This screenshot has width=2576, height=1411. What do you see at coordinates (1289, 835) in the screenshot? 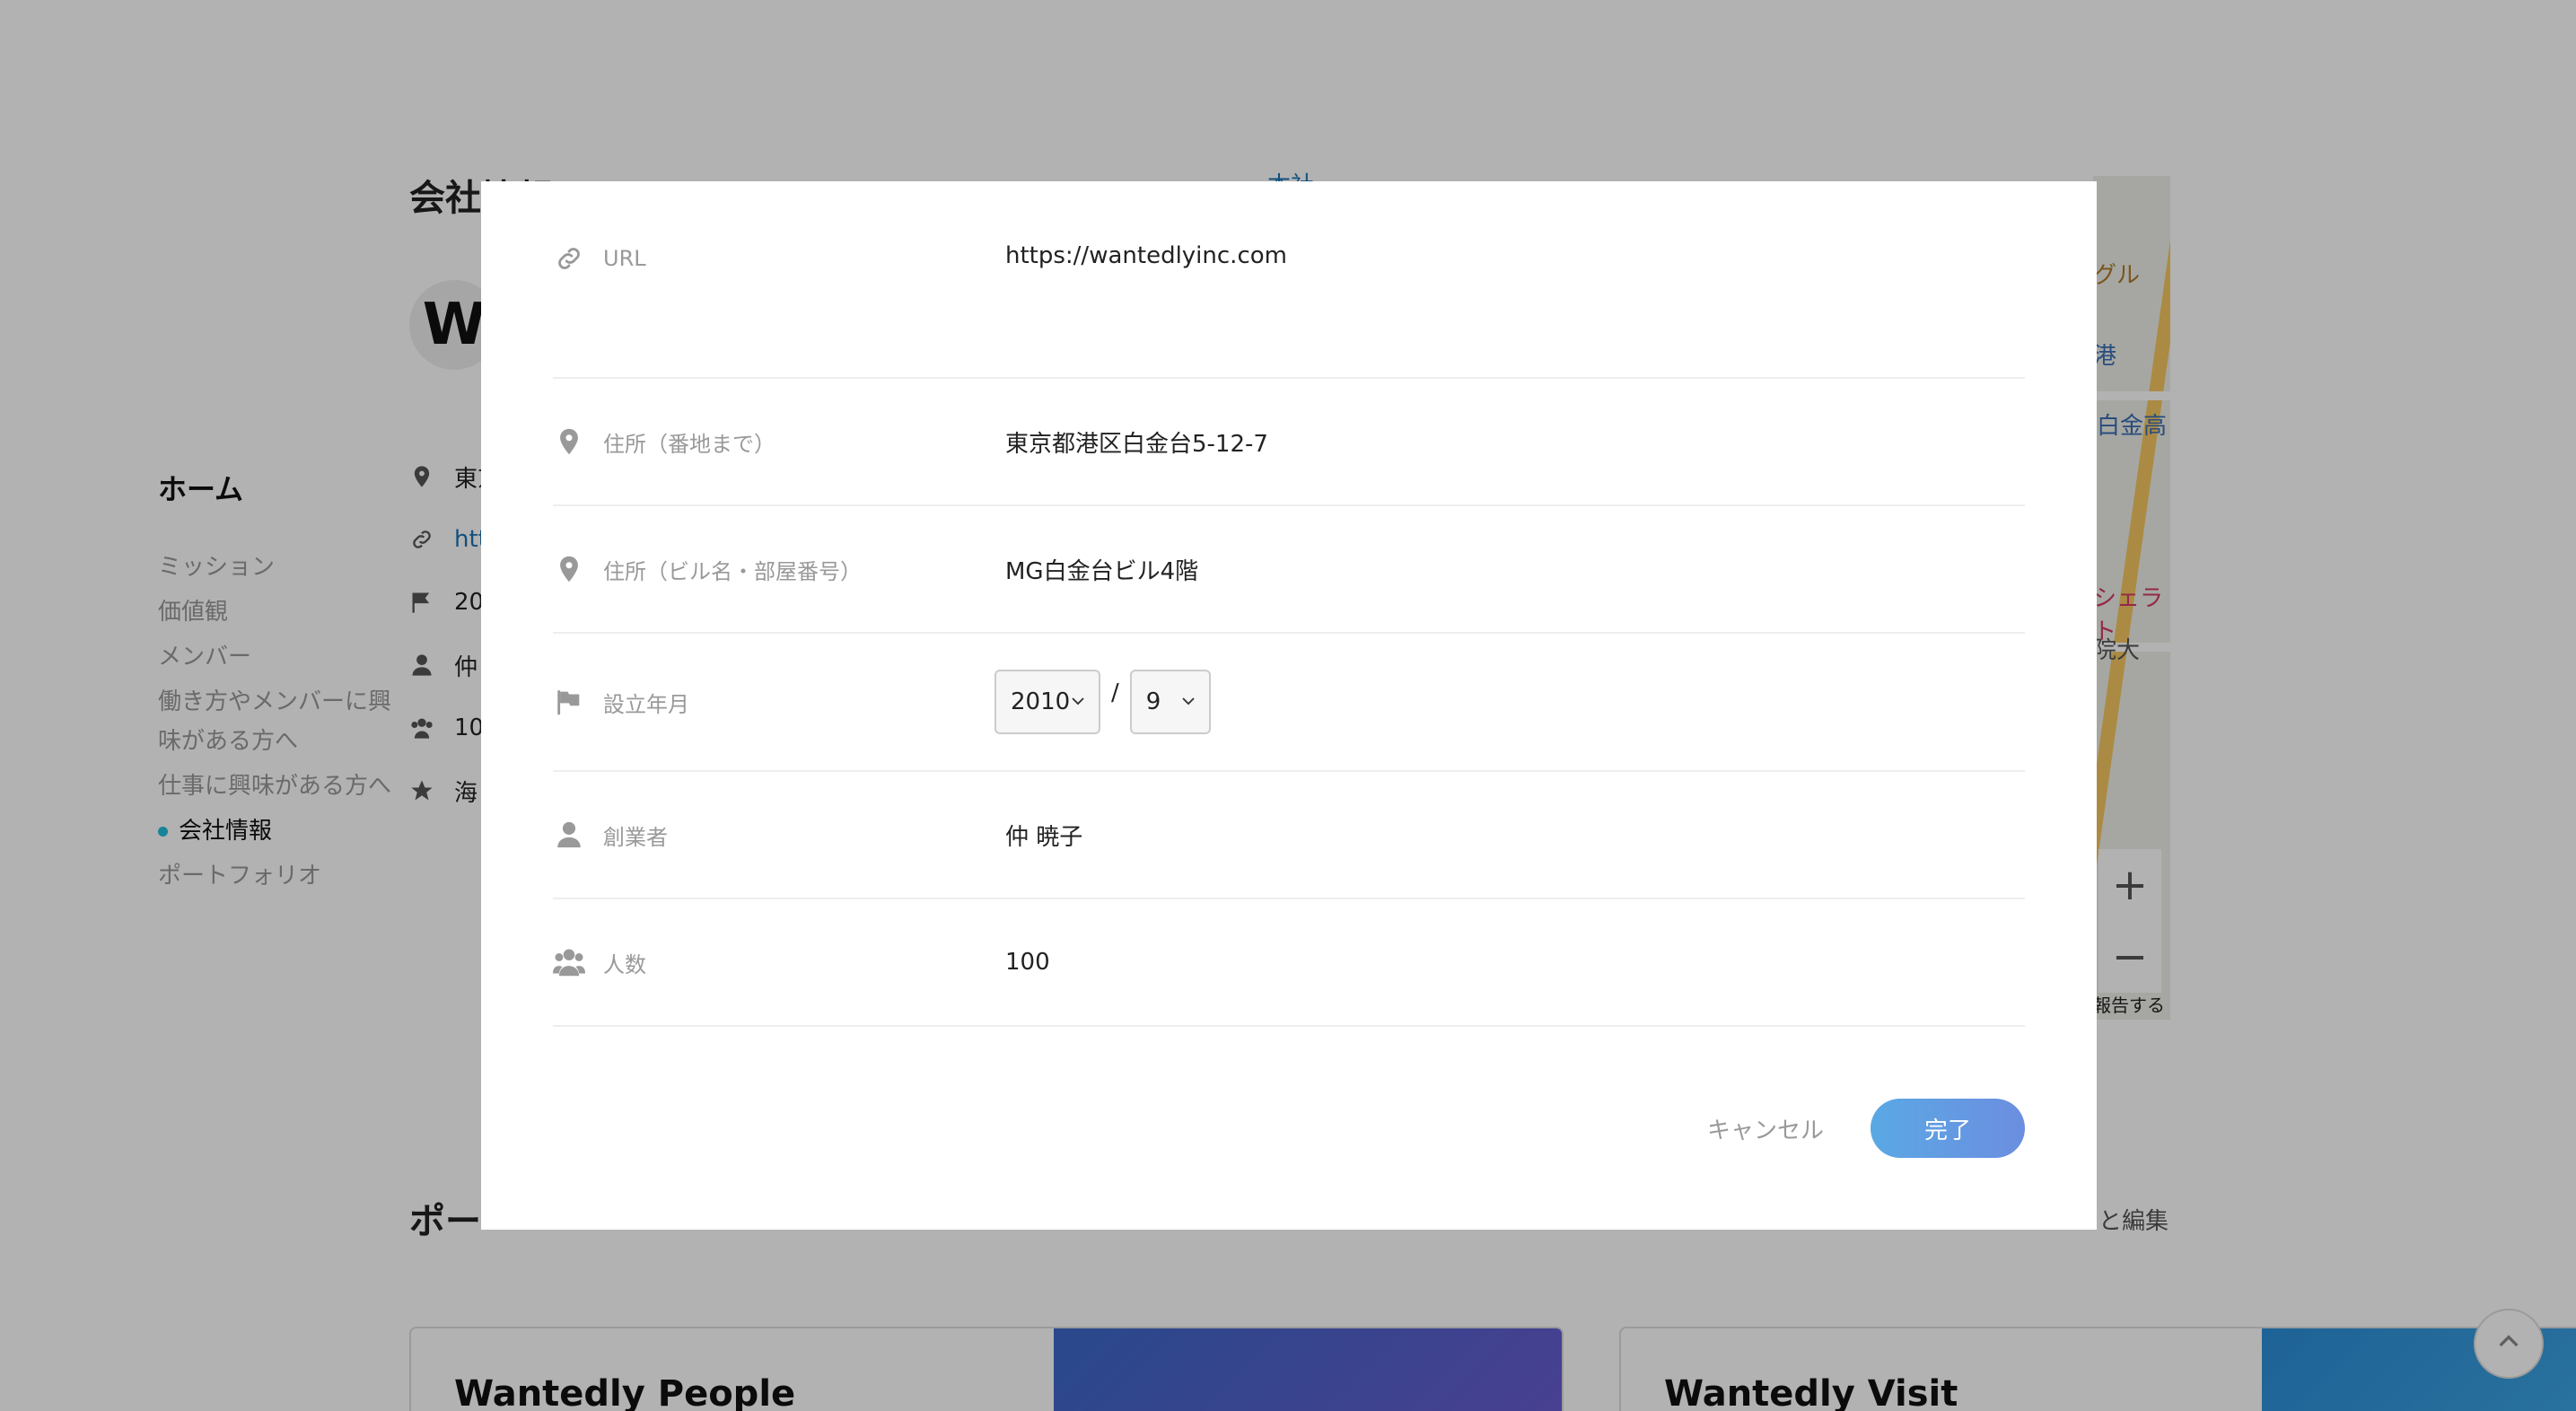
I see `founder-row: 創業者 仲 暁子` at bounding box center [1289, 835].